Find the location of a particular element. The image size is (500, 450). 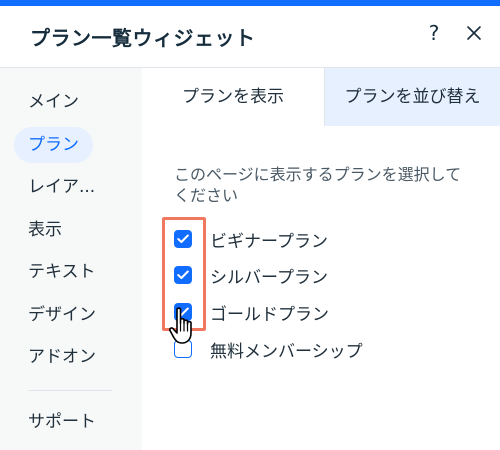

plan-checkbox-gold: ゴールドプラン is located at coordinates (322, 312).